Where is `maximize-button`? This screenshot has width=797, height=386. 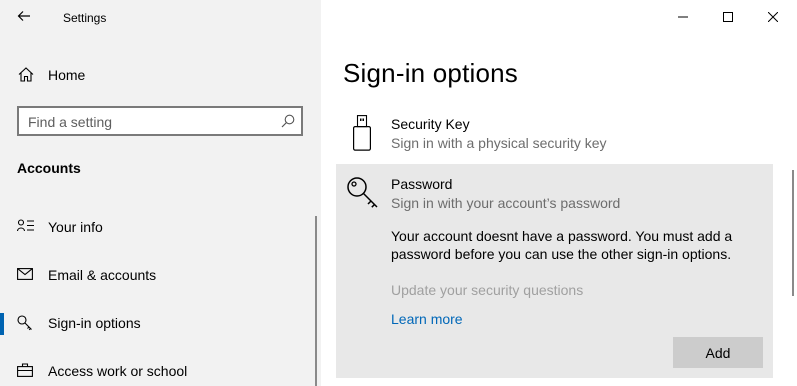 maximize-button is located at coordinates (728, 18).